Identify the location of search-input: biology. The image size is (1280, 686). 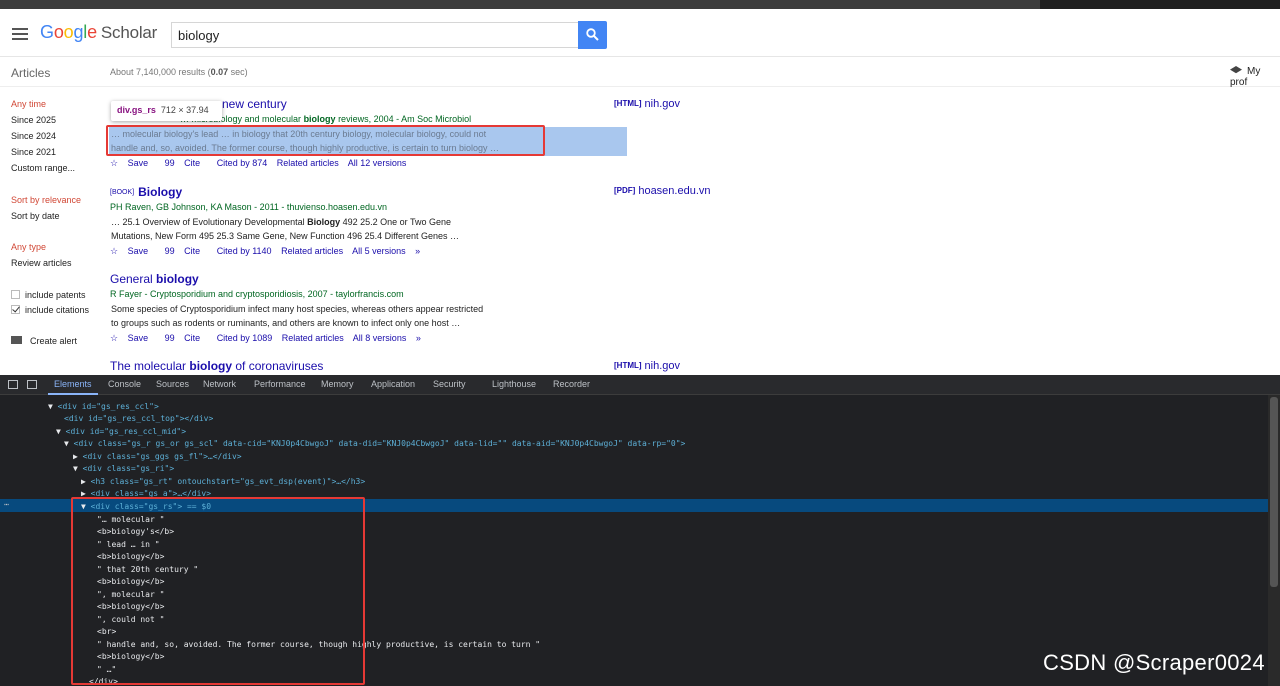
(375, 35).